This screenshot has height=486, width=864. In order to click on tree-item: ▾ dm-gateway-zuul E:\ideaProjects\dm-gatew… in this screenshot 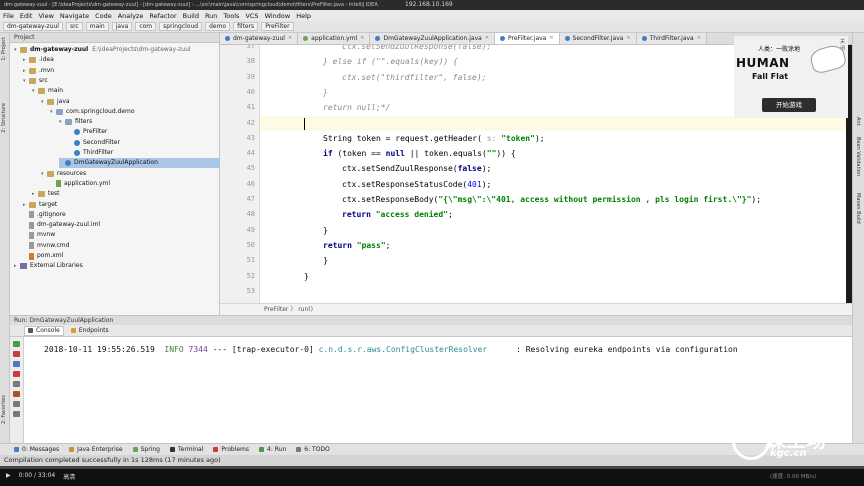, I will do `click(102, 50)`.